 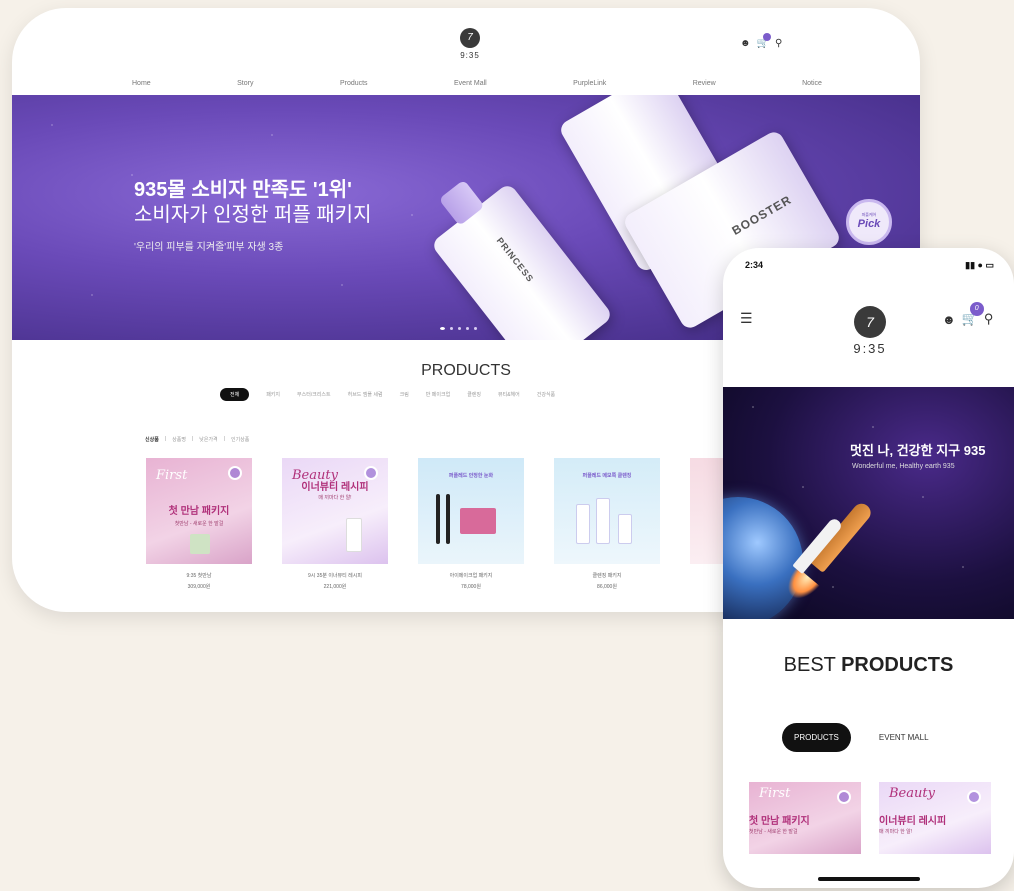 I want to click on thumb-script: Beauty, so click(x=912, y=793).